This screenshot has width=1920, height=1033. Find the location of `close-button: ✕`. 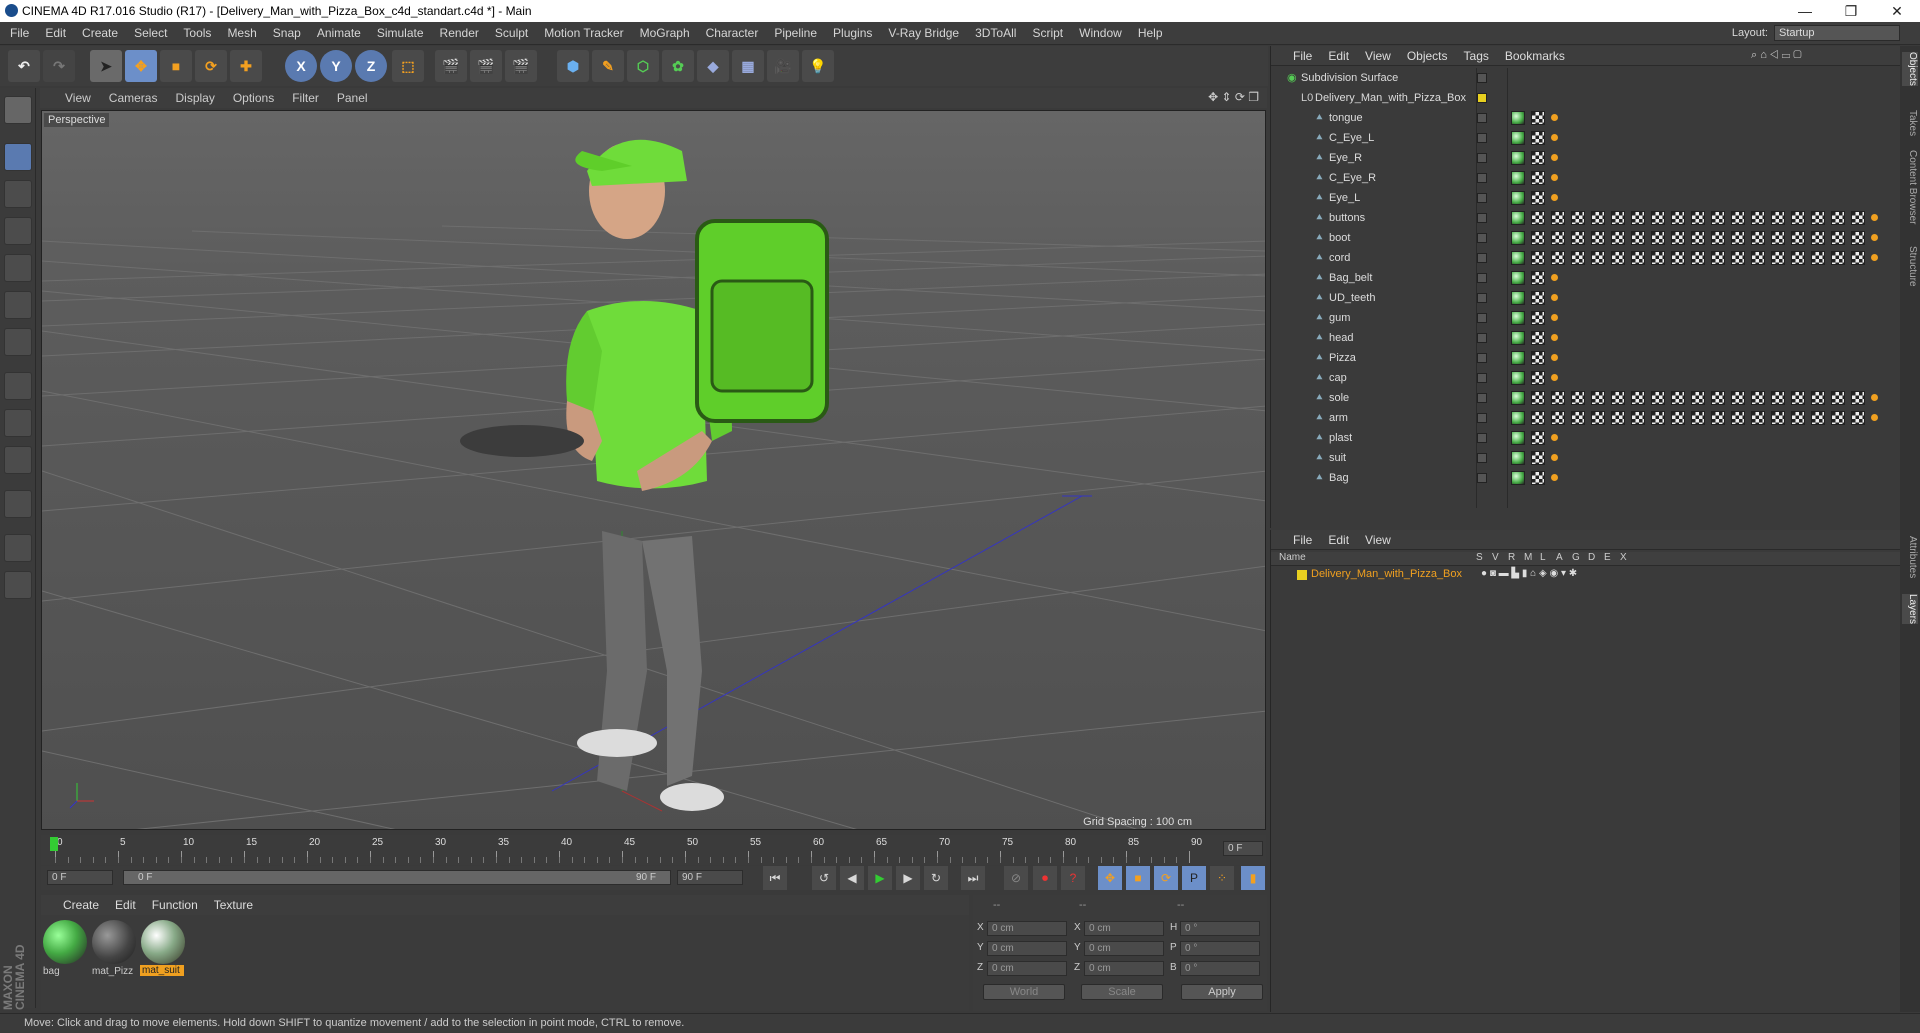

close-button: ✕ is located at coordinates (1897, 11).